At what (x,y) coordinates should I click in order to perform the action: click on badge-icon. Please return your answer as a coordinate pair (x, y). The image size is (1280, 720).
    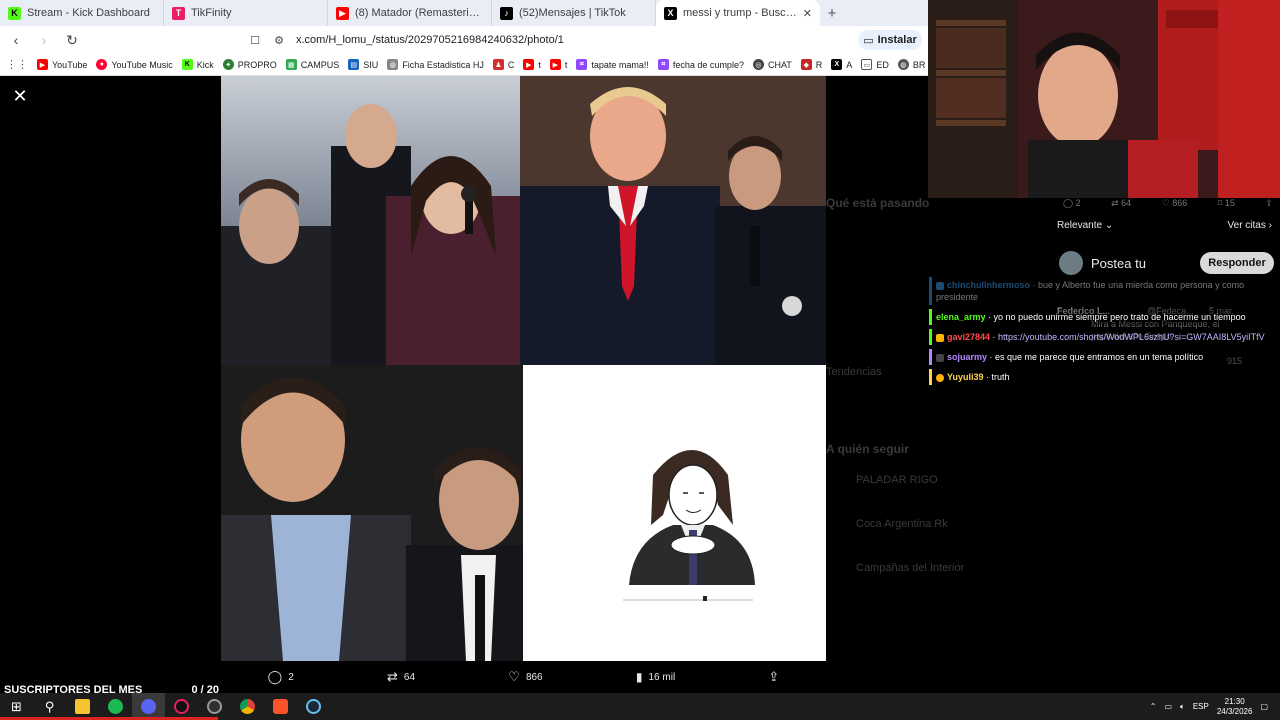
    Looking at the image, I should click on (940, 285).